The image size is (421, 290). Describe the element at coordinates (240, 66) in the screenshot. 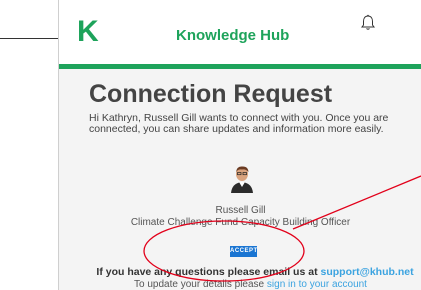

I see `header-accent-bar` at that location.